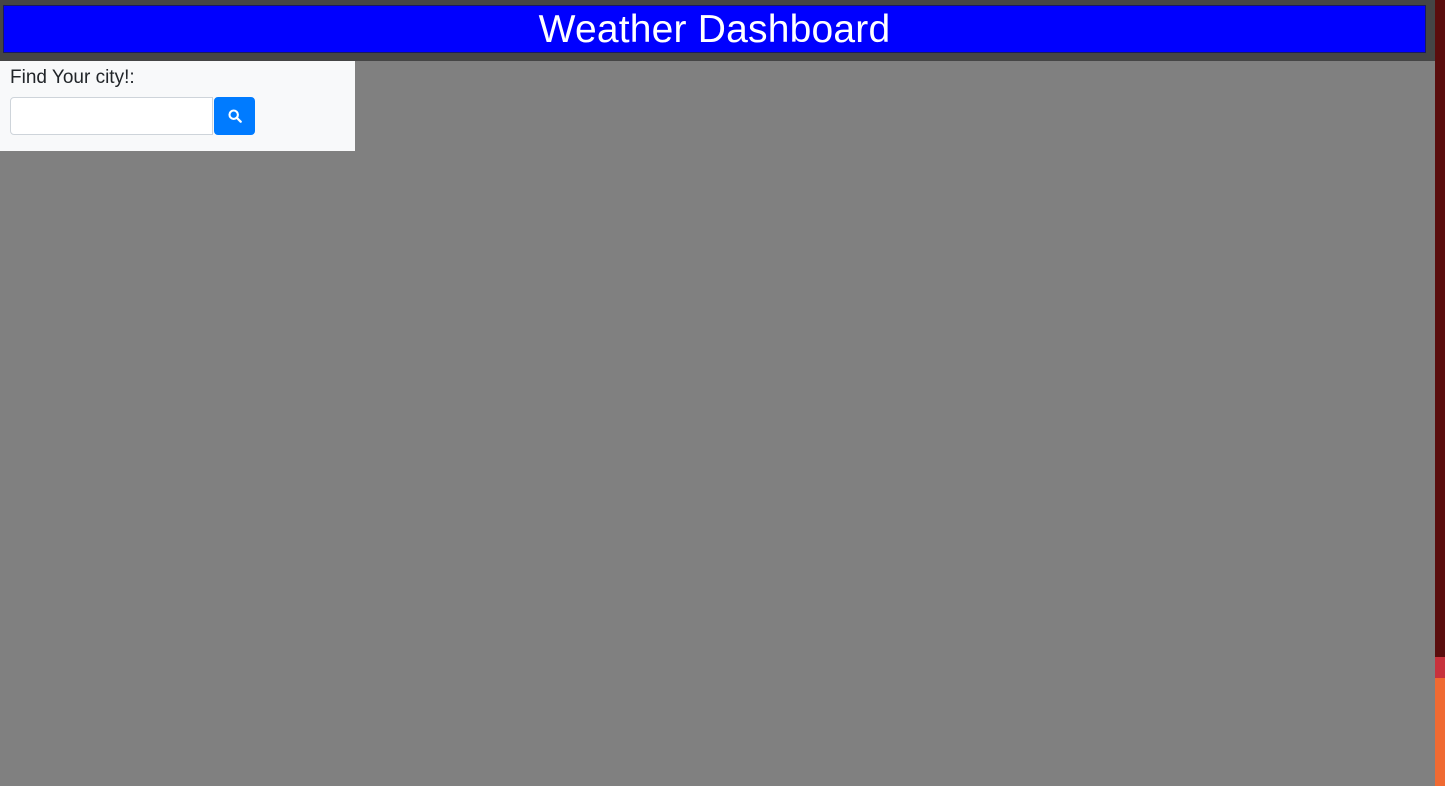 This screenshot has height=786, width=1445. I want to click on search-icon, so click(234, 116).